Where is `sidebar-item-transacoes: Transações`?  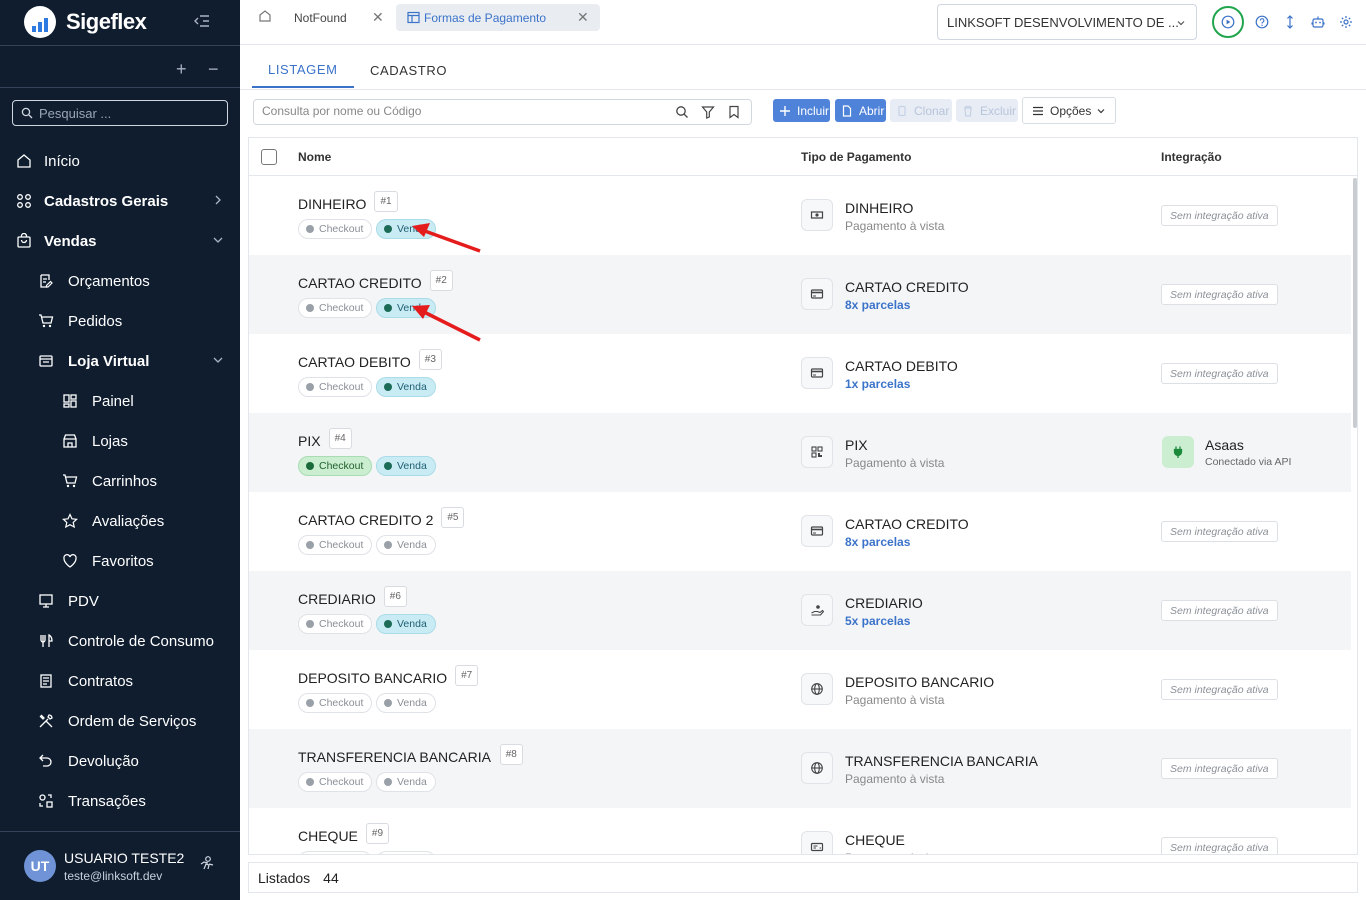
sidebar-item-transacoes: Transações is located at coordinates (120, 801).